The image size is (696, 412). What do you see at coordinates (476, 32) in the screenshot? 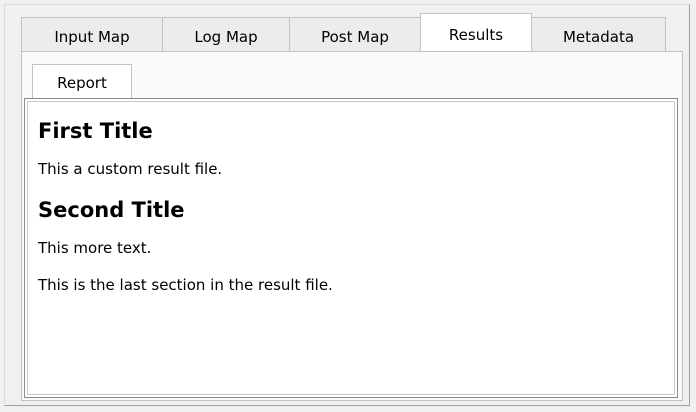
I see `tab-results: Results` at bounding box center [476, 32].